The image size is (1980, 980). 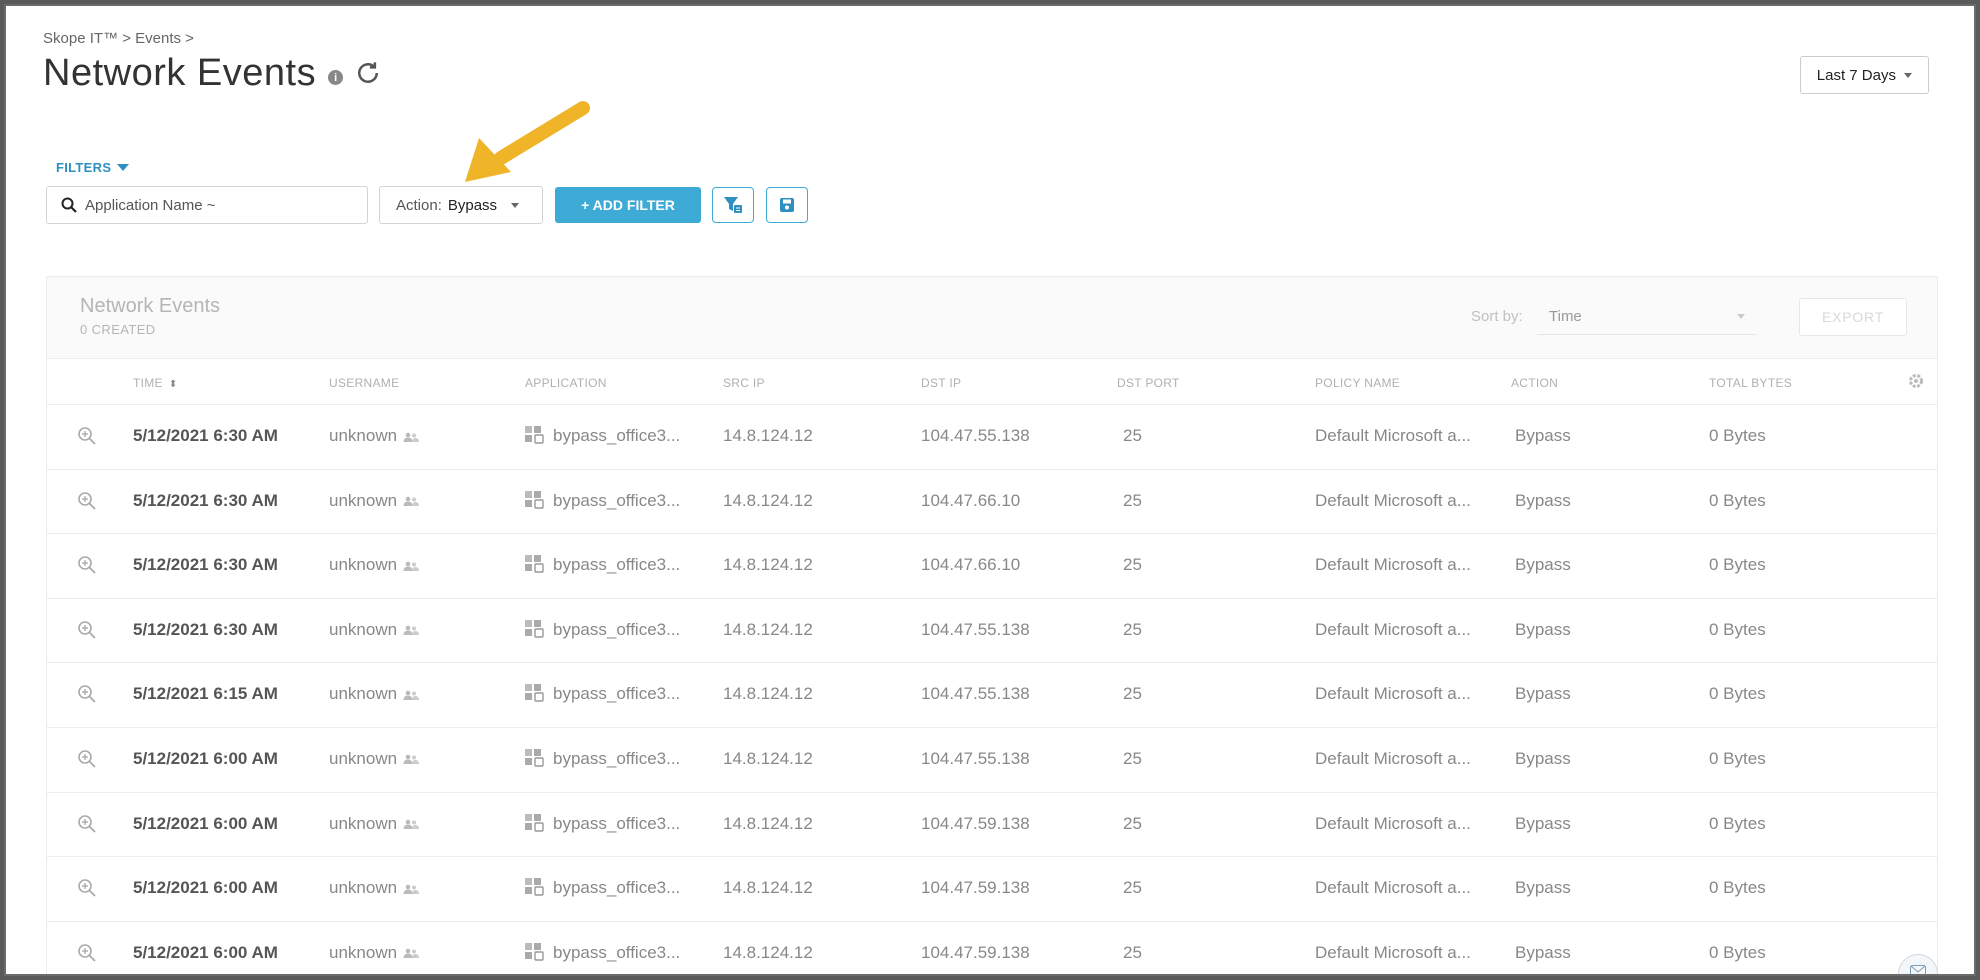 What do you see at coordinates (1853, 317) in the screenshot?
I see `export-button: EXPORT` at bounding box center [1853, 317].